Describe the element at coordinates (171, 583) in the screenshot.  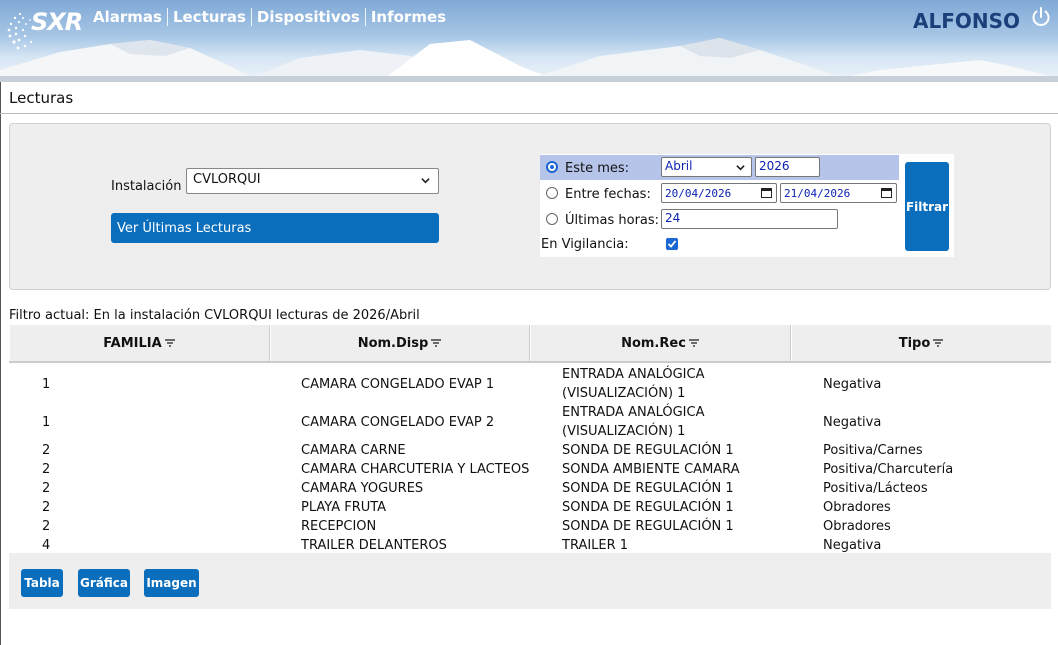
I see `imagen-button: Imagen` at that location.